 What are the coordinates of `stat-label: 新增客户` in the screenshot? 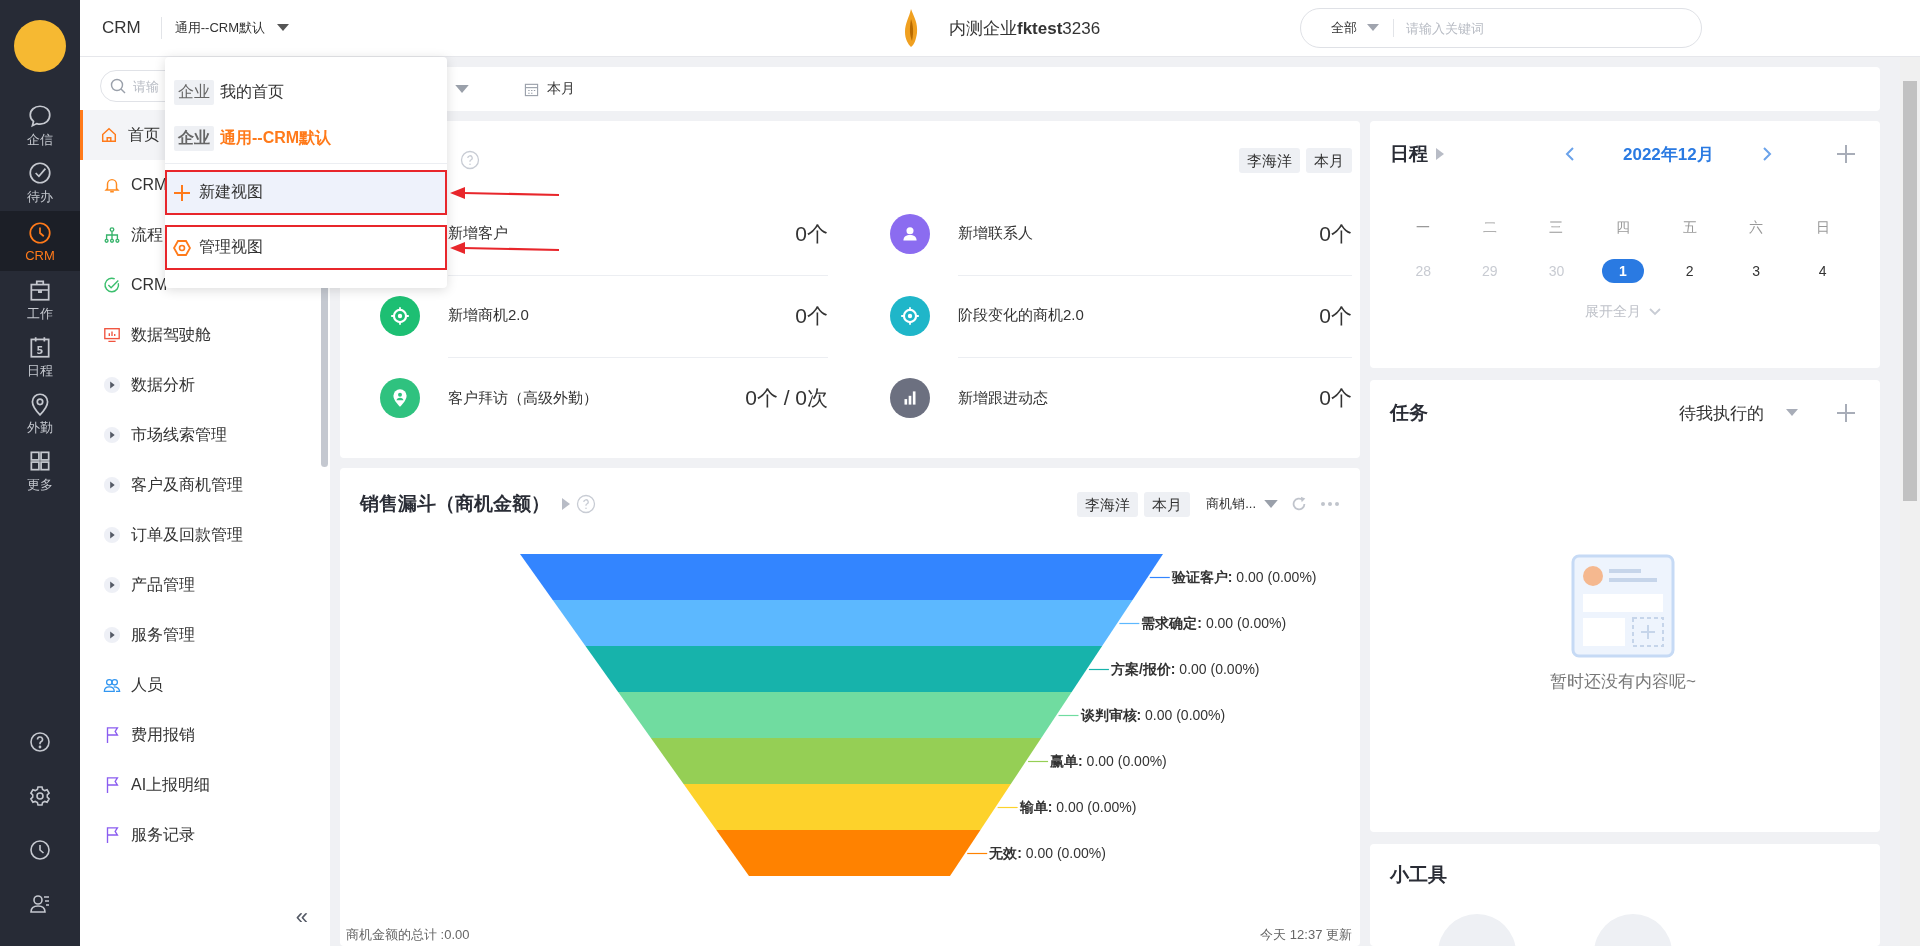 It's located at (478, 233).